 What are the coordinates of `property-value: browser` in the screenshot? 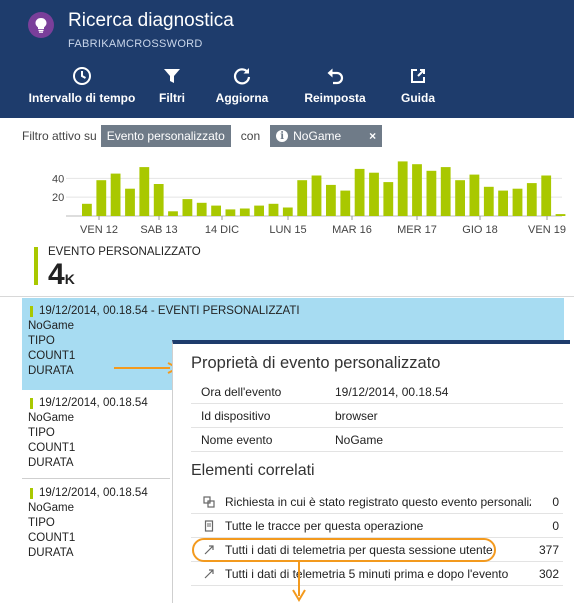 It's located at (356, 415).